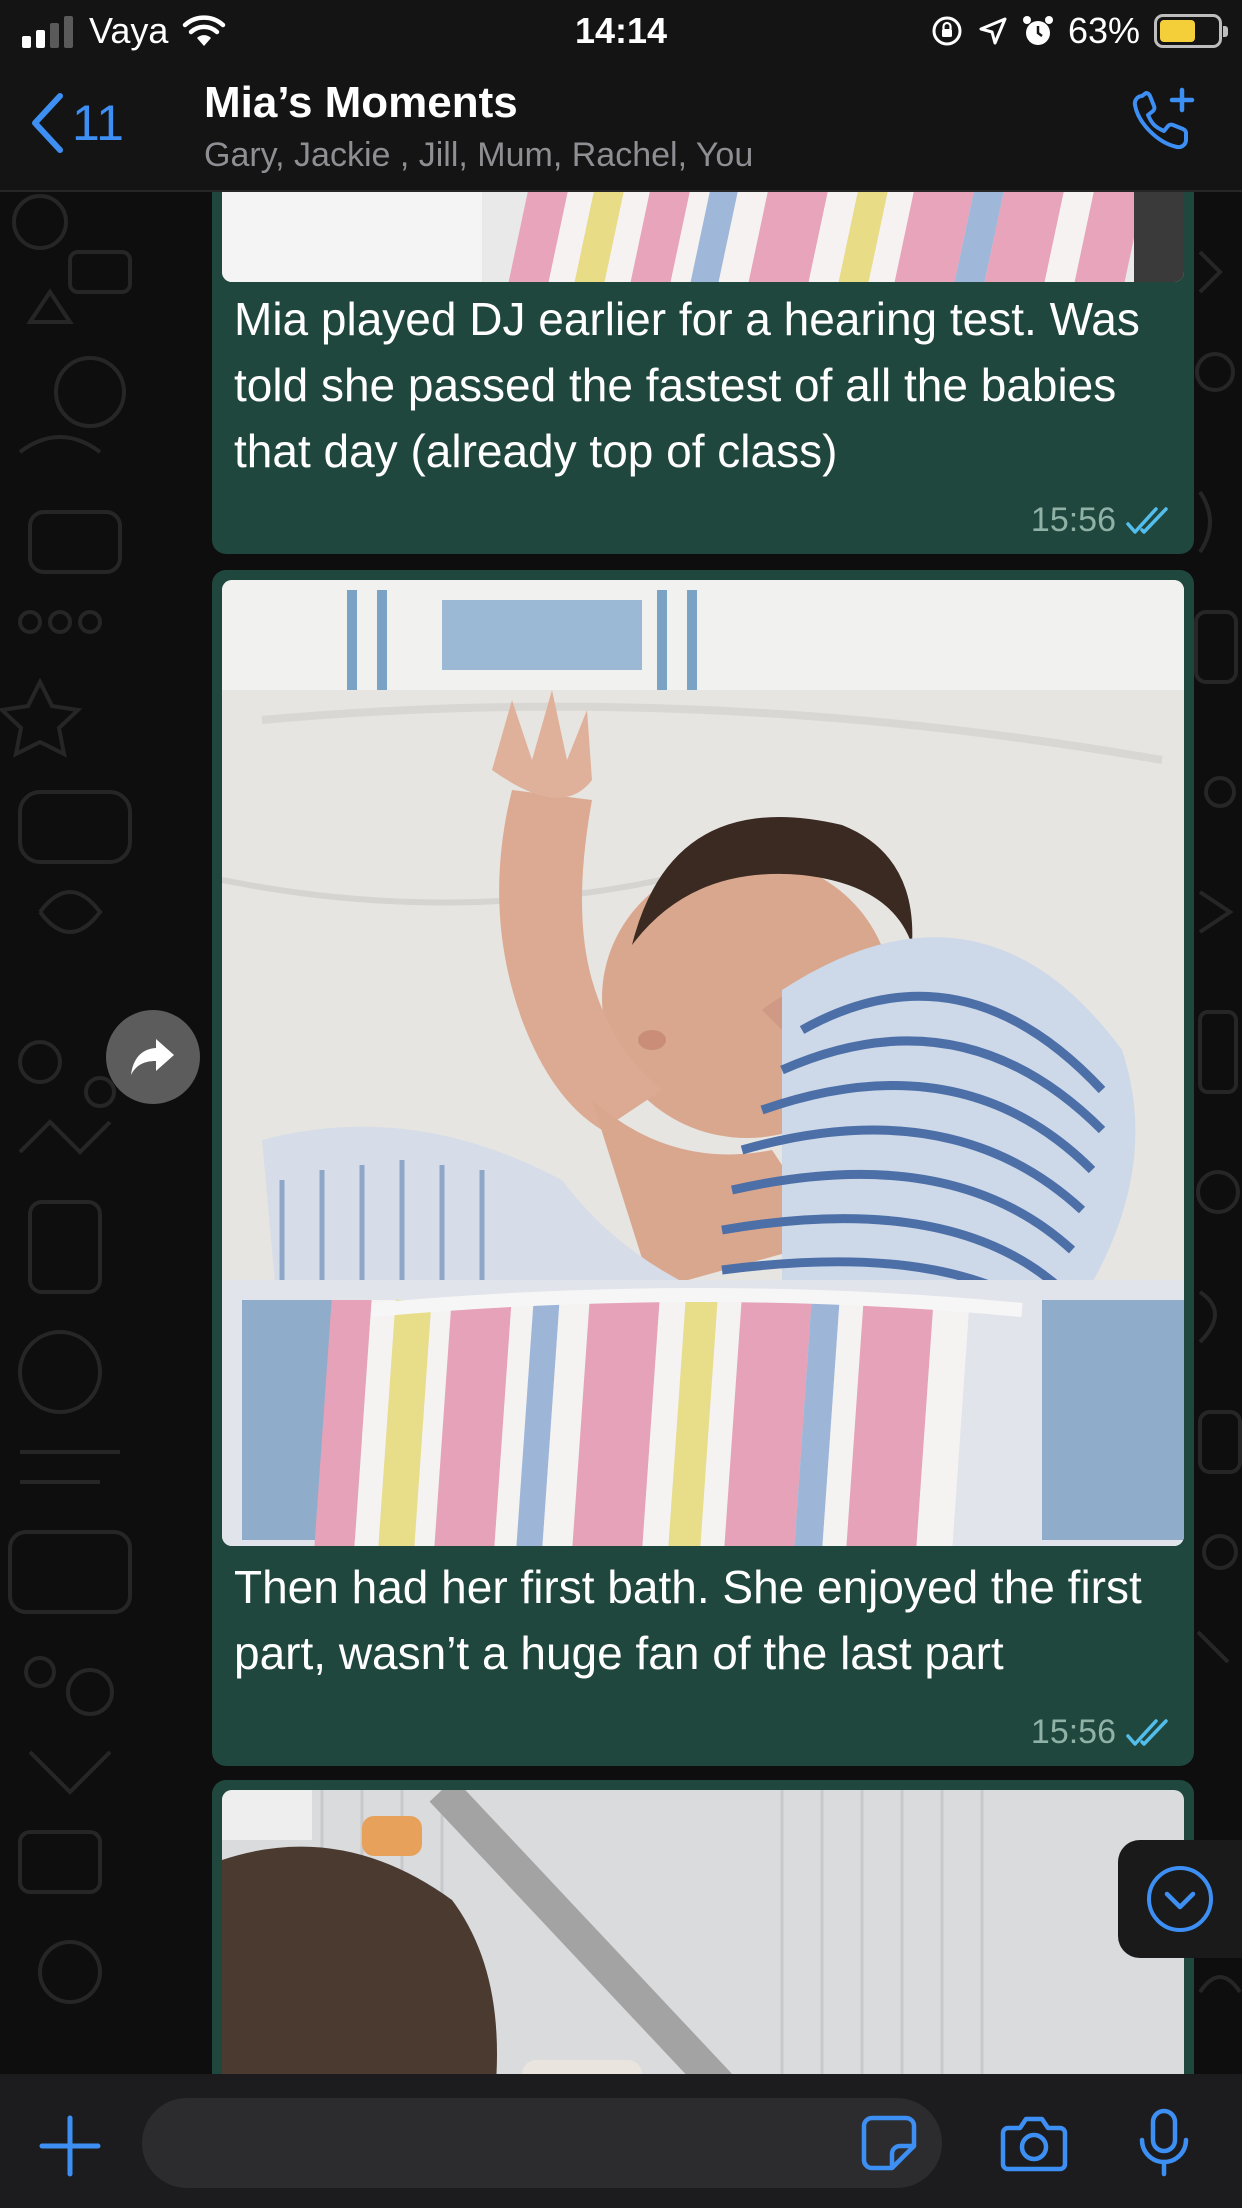  What do you see at coordinates (1178, 31) in the screenshot?
I see `battery-fill` at bounding box center [1178, 31].